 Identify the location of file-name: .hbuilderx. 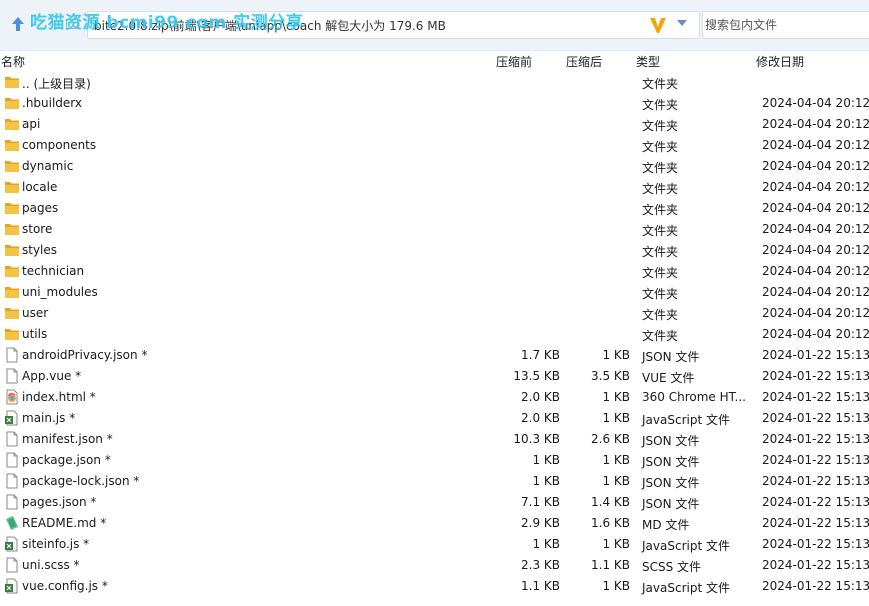
(52, 103).